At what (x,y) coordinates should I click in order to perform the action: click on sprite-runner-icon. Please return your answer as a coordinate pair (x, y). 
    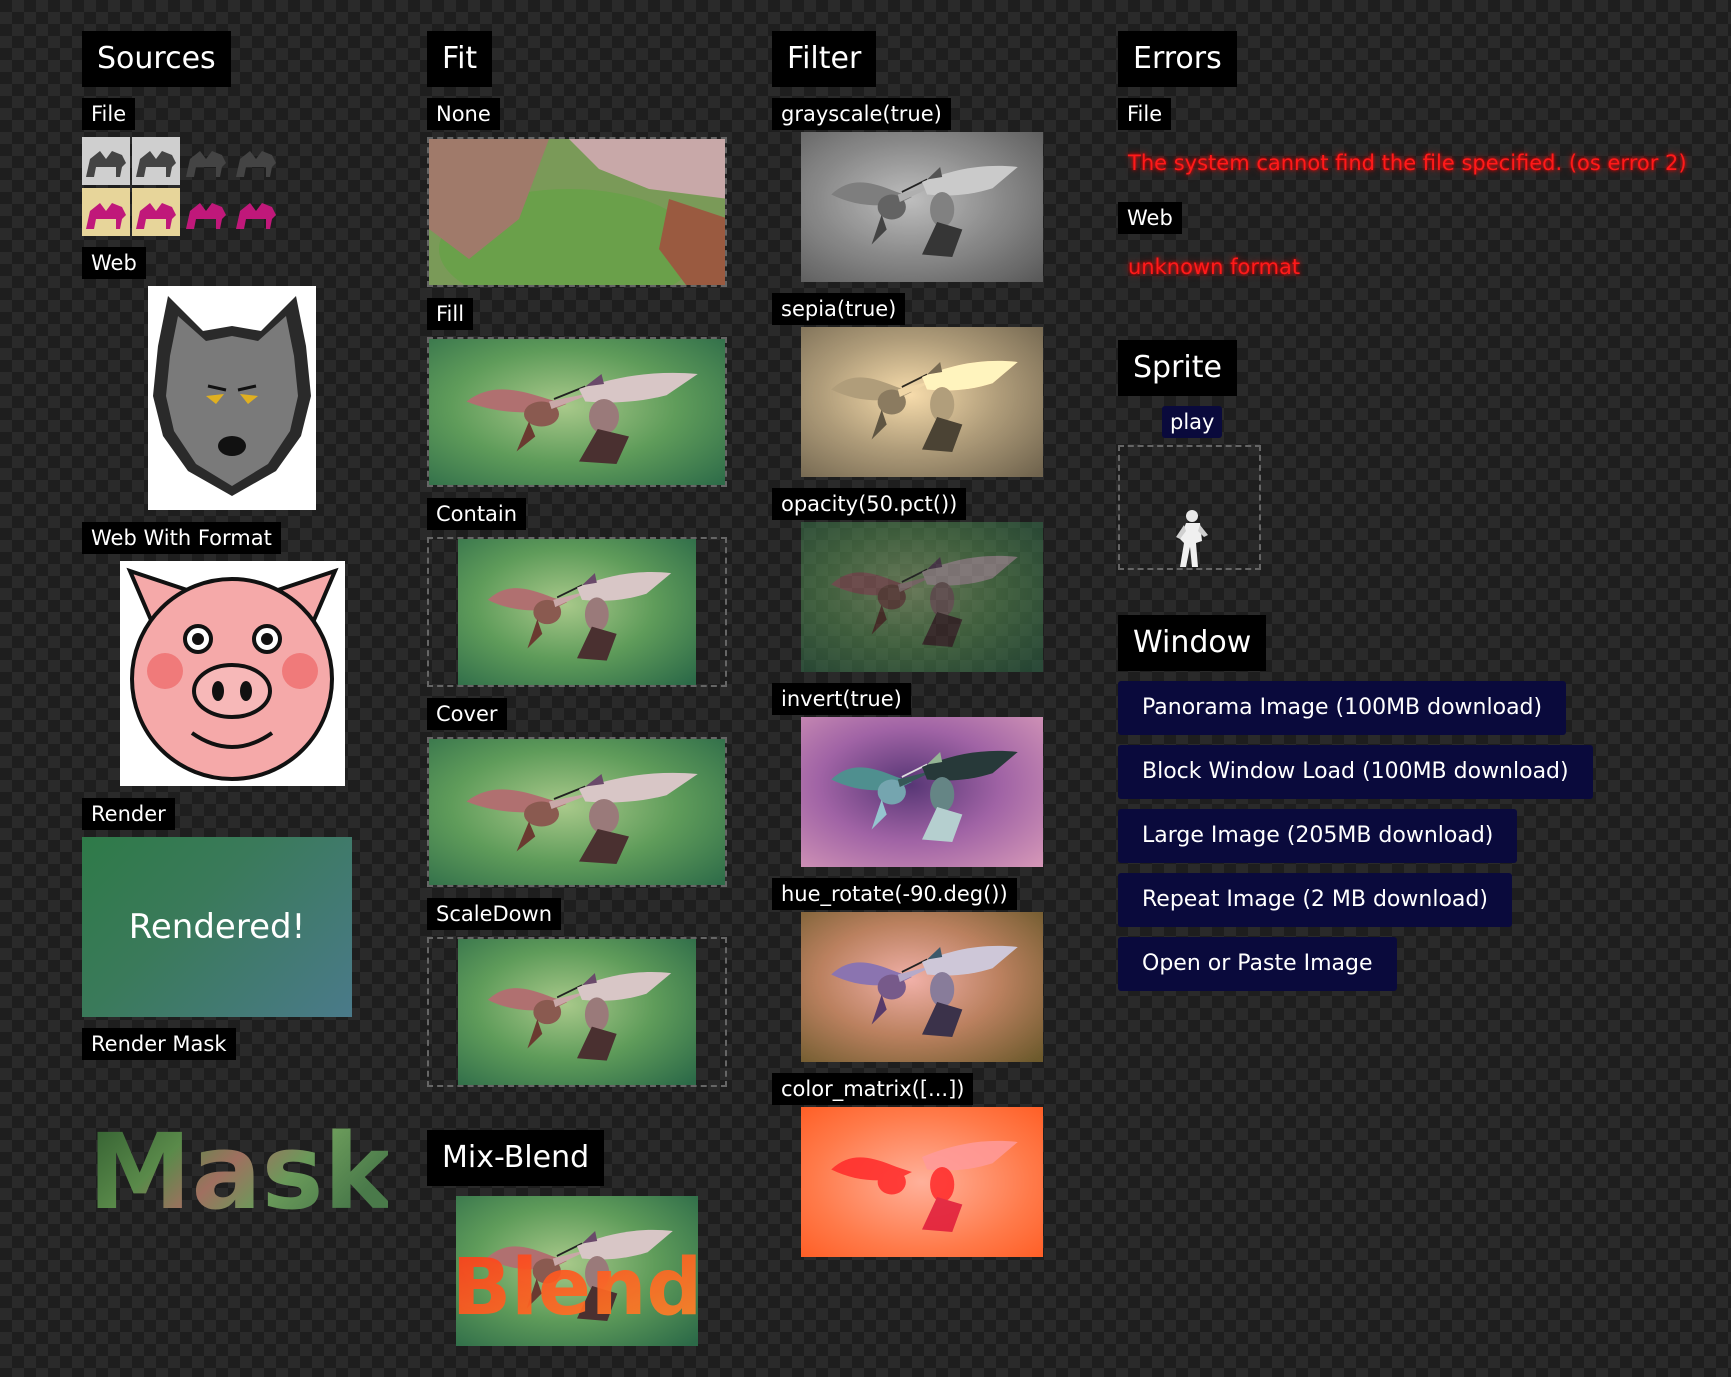
    Looking at the image, I should click on (1192, 538).